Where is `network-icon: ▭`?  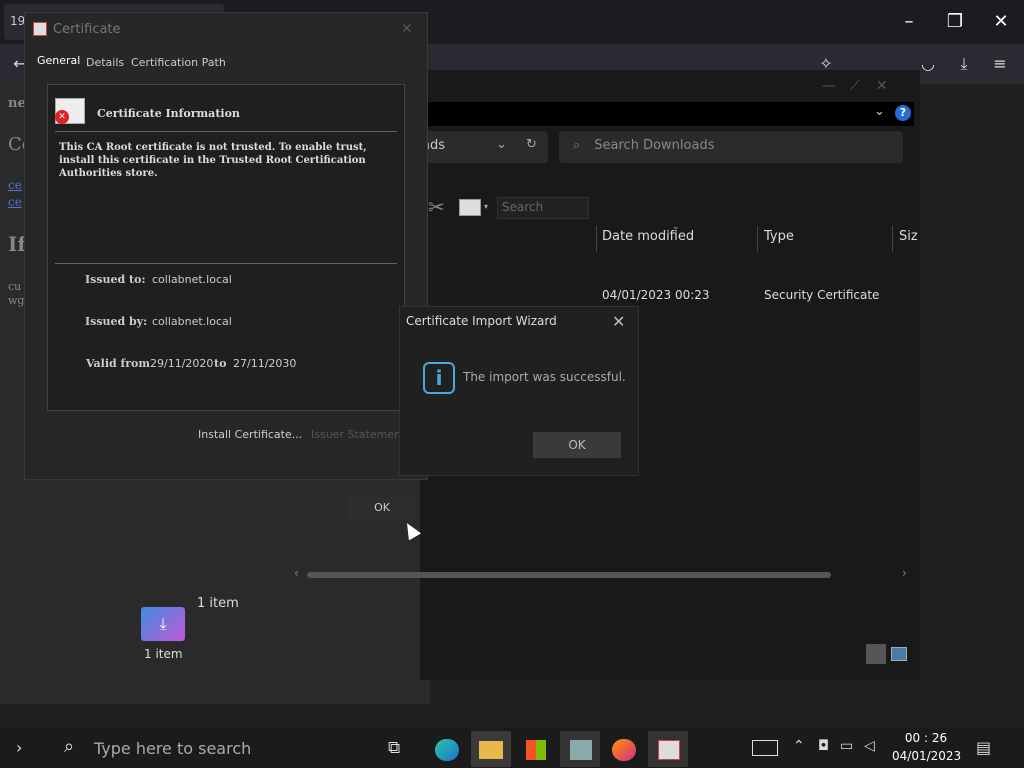 network-icon: ▭ is located at coordinates (846, 746).